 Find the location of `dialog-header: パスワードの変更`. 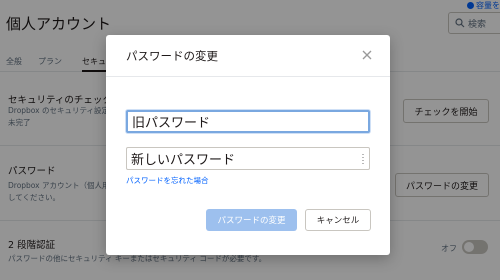

dialog-header: パスワードの変更 is located at coordinates (248, 56).